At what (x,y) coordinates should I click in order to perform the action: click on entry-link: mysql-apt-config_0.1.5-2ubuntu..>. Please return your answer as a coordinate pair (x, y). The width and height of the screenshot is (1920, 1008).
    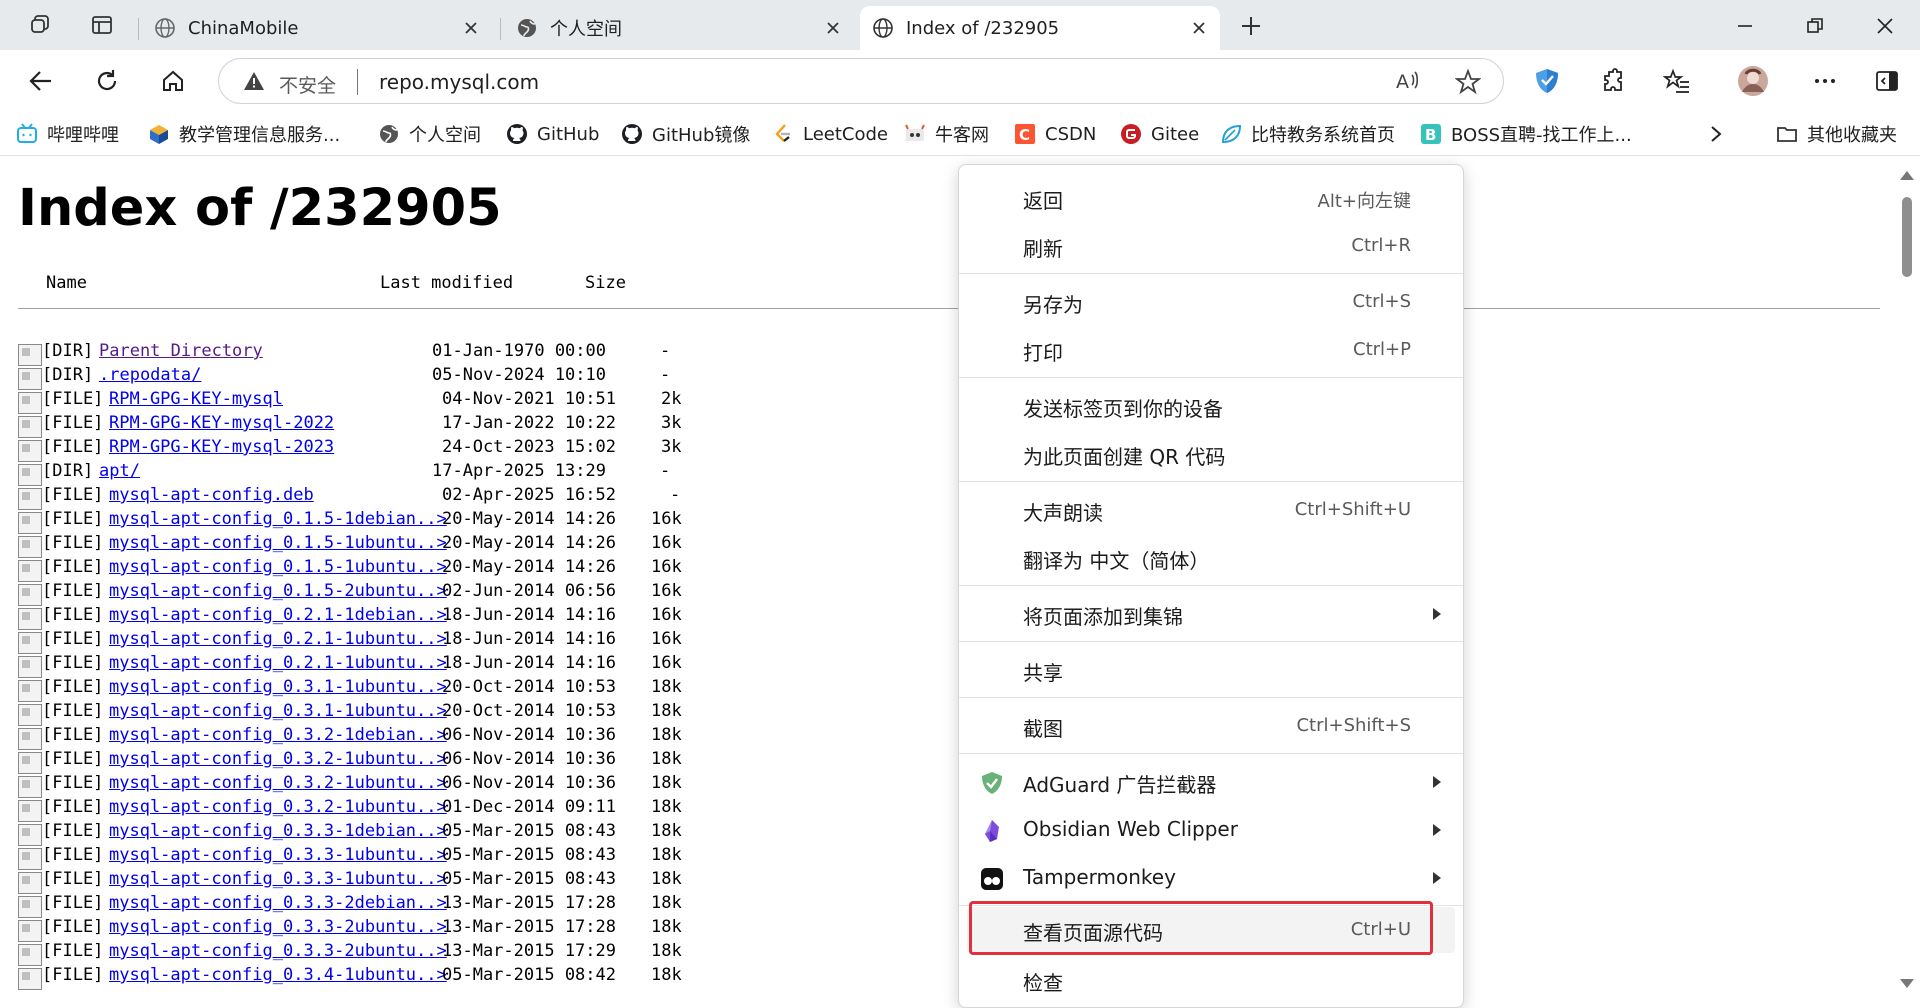
    Looking at the image, I should click on (278, 591).